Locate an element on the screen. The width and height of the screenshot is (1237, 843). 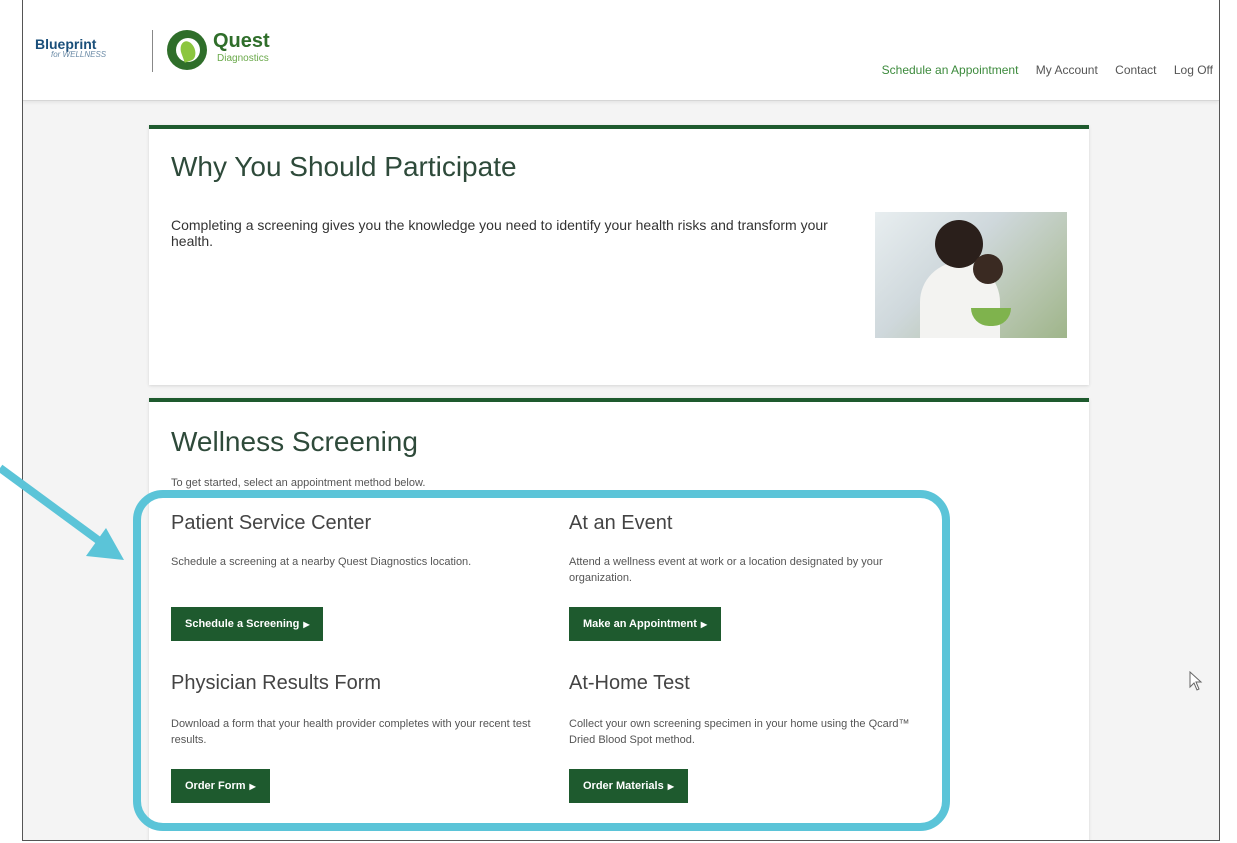
family-photo is located at coordinates (971, 275).